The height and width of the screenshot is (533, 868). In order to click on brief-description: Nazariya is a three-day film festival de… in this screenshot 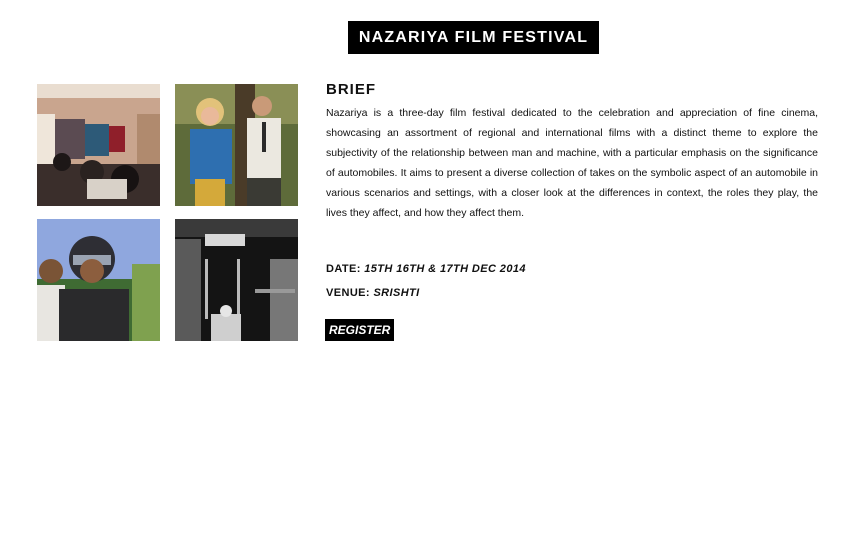, I will do `click(572, 163)`.